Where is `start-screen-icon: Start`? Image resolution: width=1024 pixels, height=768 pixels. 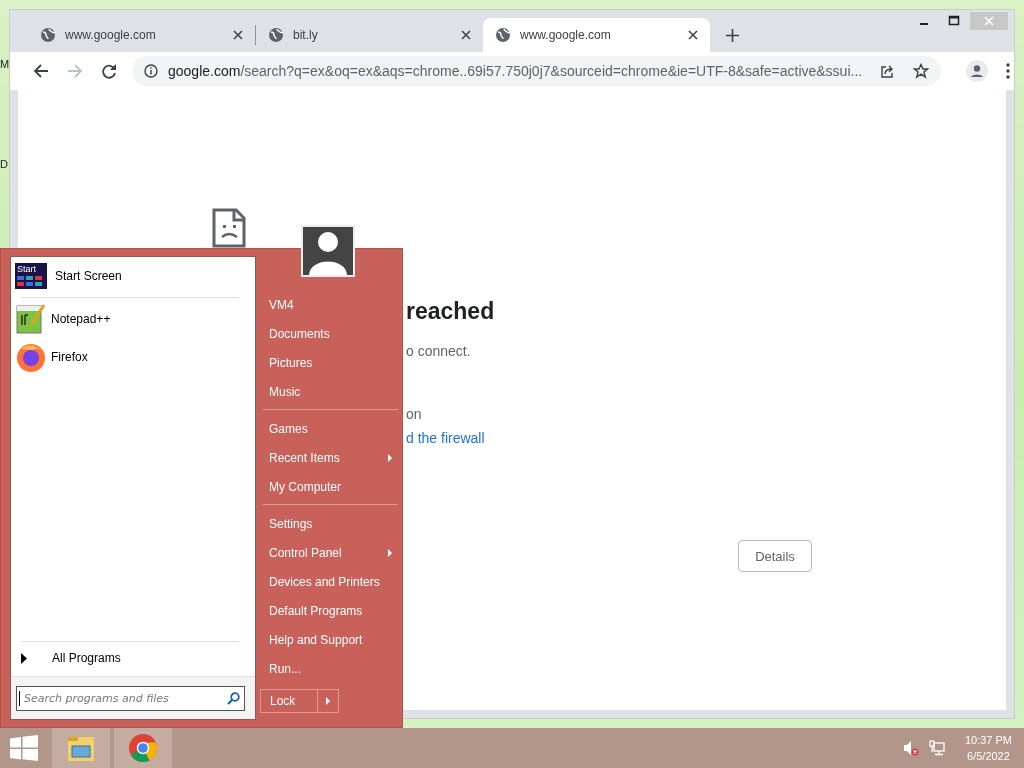 start-screen-icon: Start is located at coordinates (31, 276).